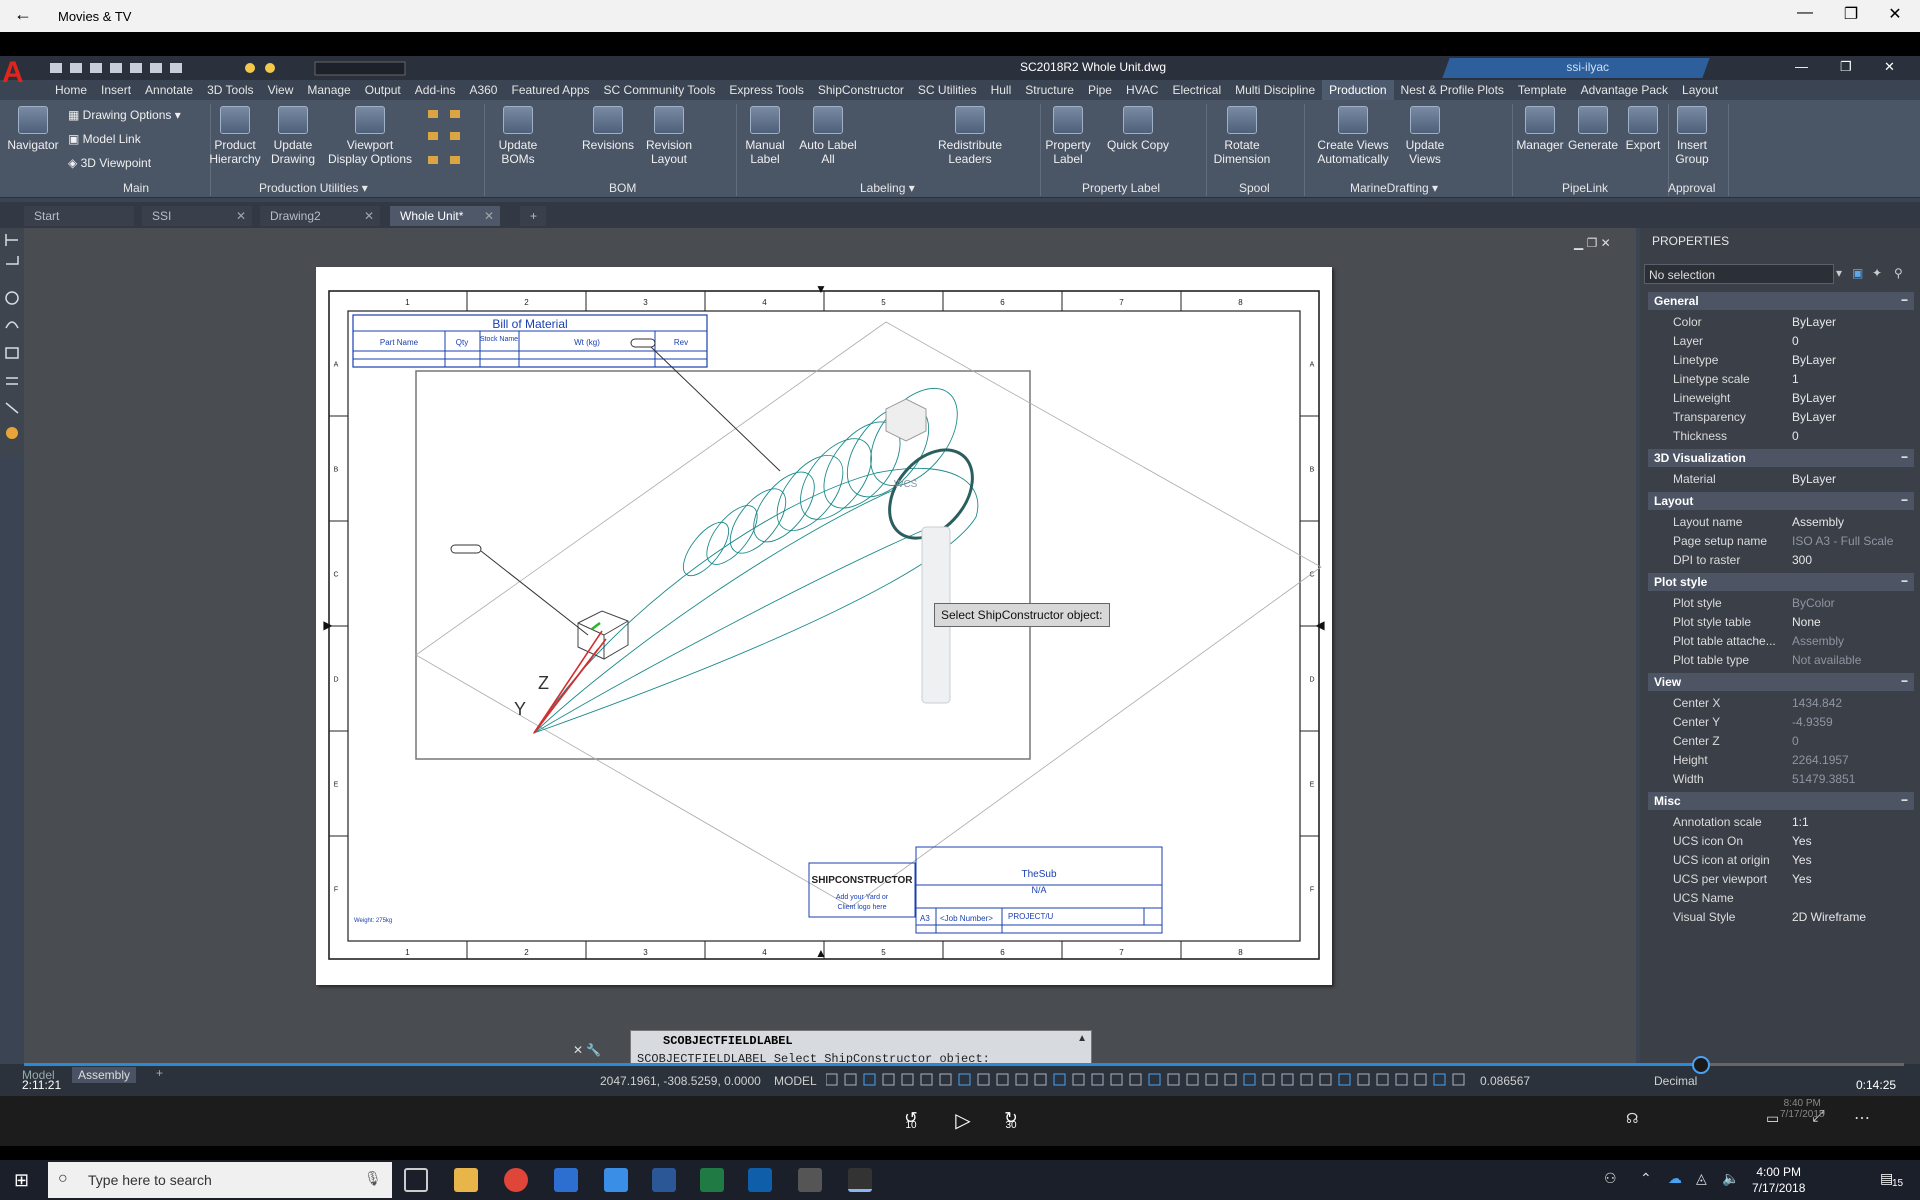 The width and height of the screenshot is (1920, 1200). What do you see at coordinates (1781, 479) in the screenshot?
I see `property-row: Material ByLayer` at bounding box center [1781, 479].